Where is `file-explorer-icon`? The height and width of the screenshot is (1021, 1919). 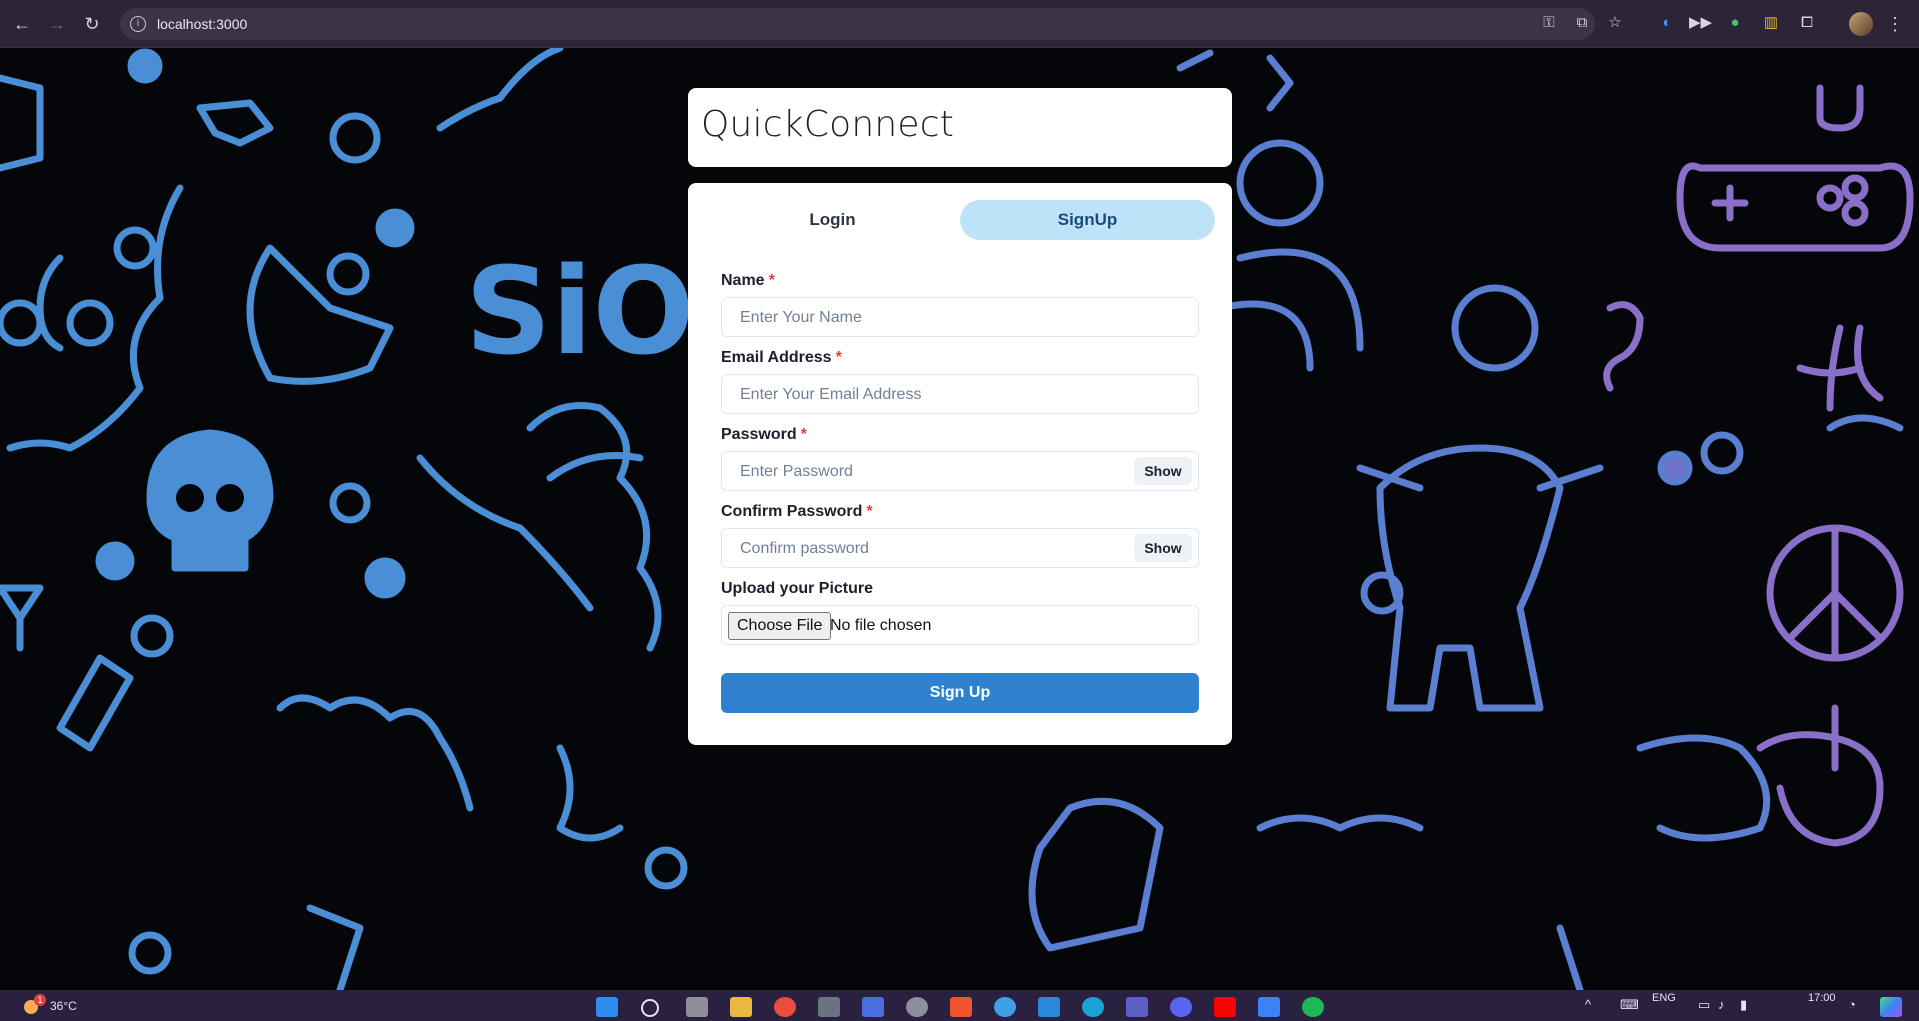
file-explorer-icon is located at coordinates (741, 1007).